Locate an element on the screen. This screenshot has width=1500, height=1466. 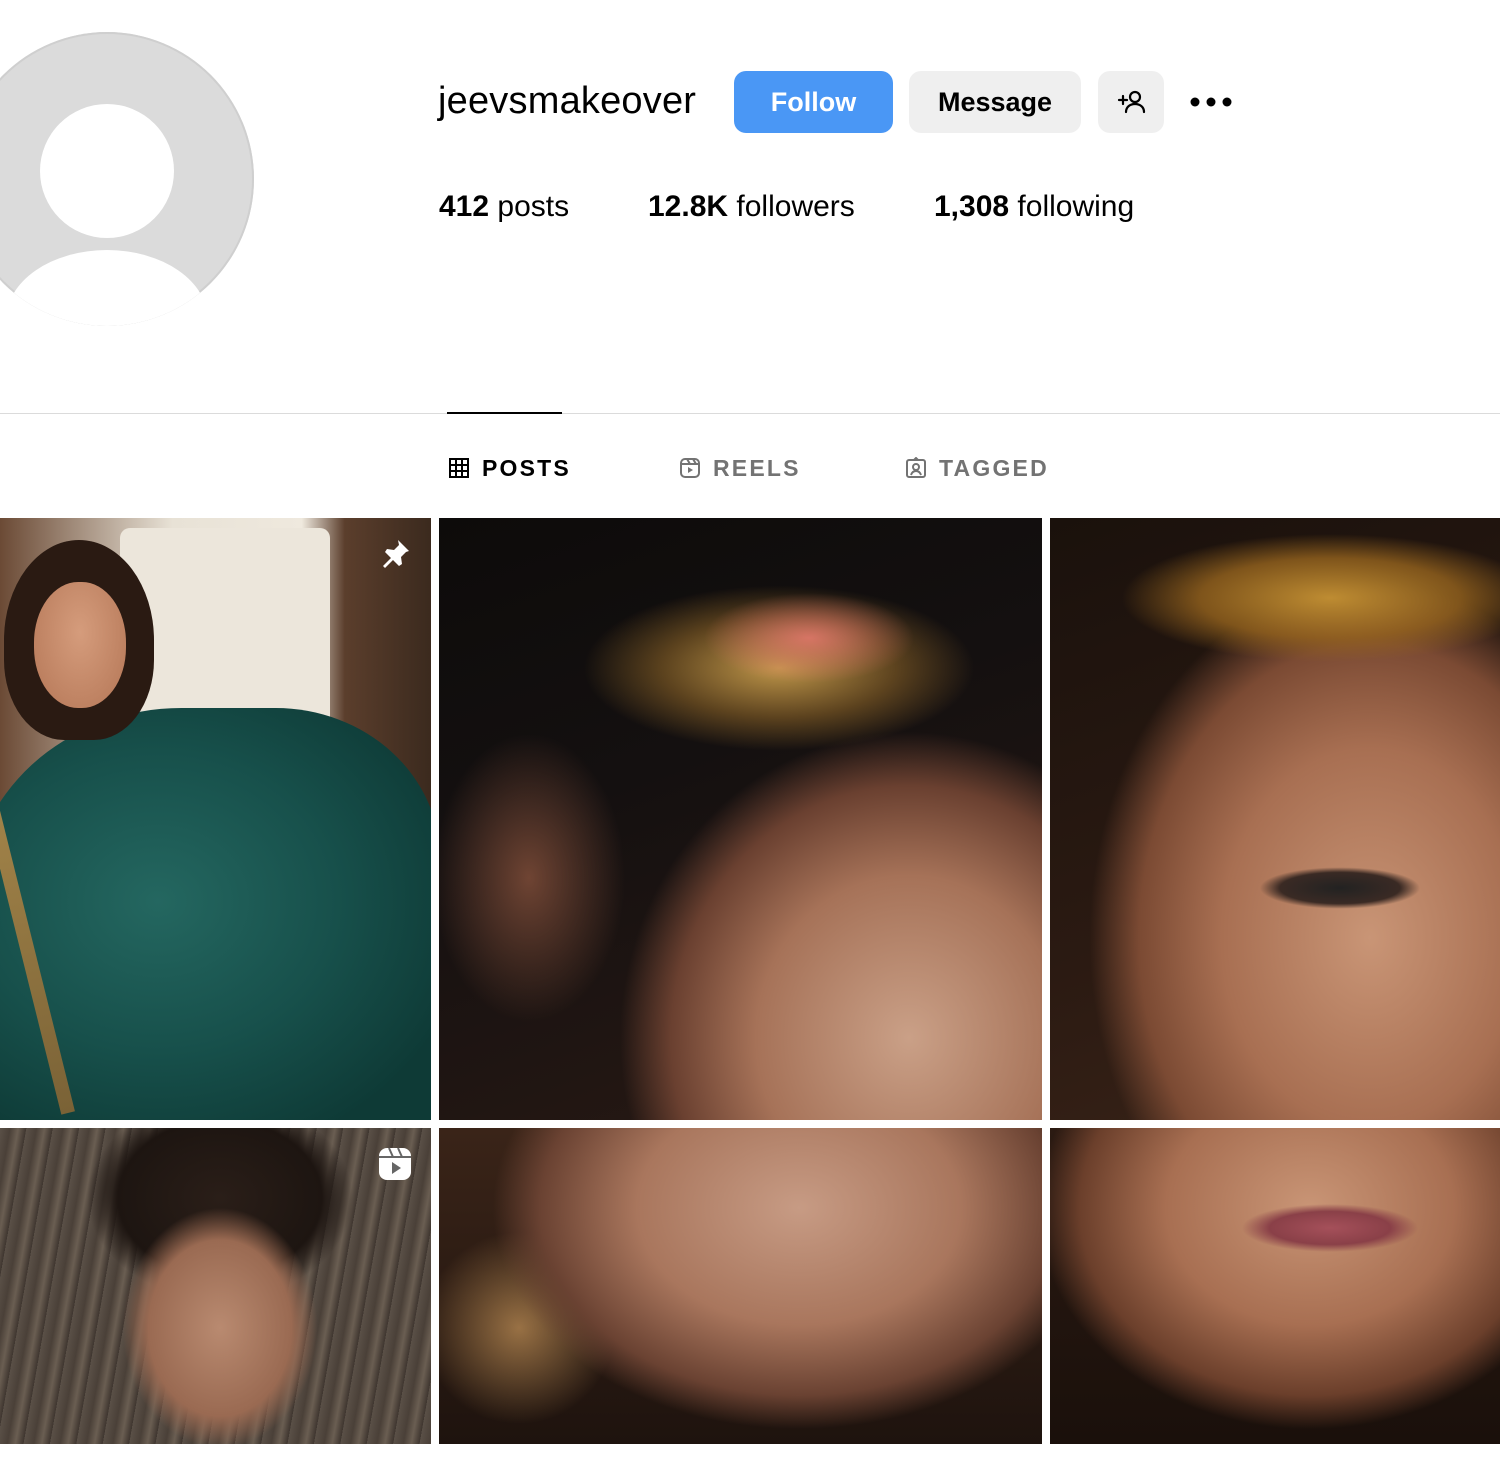
followers-label: followers is located at coordinates (795, 206).